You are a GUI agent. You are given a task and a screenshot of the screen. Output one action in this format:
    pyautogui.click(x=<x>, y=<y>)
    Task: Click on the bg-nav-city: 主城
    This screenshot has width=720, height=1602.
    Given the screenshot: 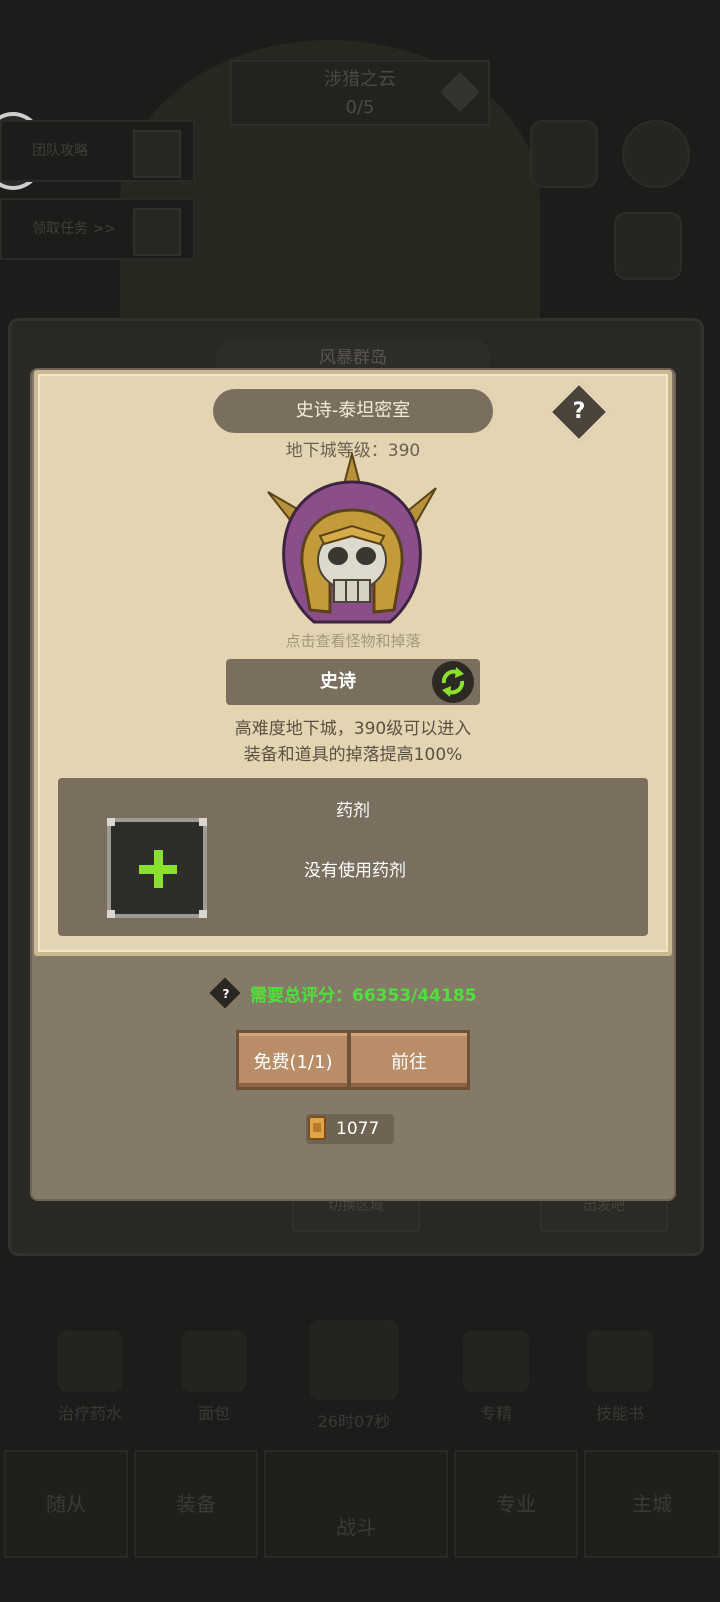 What is the action you would take?
    pyautogui.click(x=652, y=1504)
    